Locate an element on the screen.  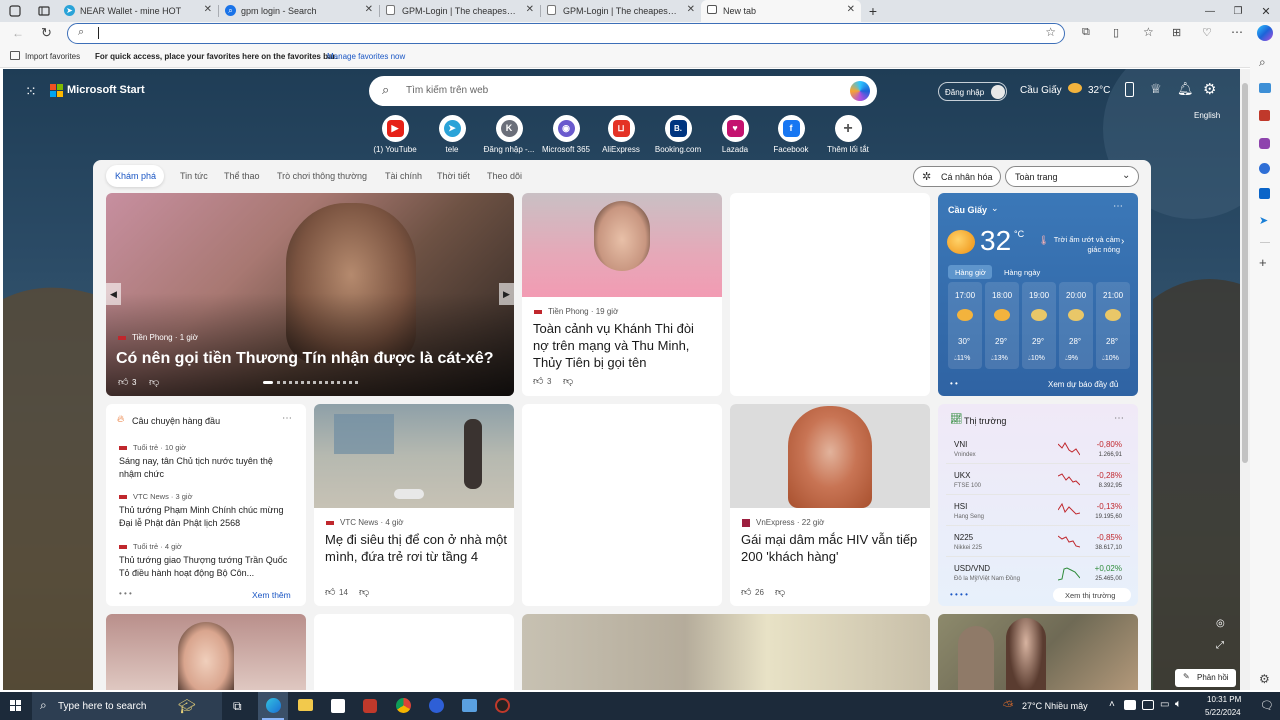
profile-icon is located at coordinates (15, 11).